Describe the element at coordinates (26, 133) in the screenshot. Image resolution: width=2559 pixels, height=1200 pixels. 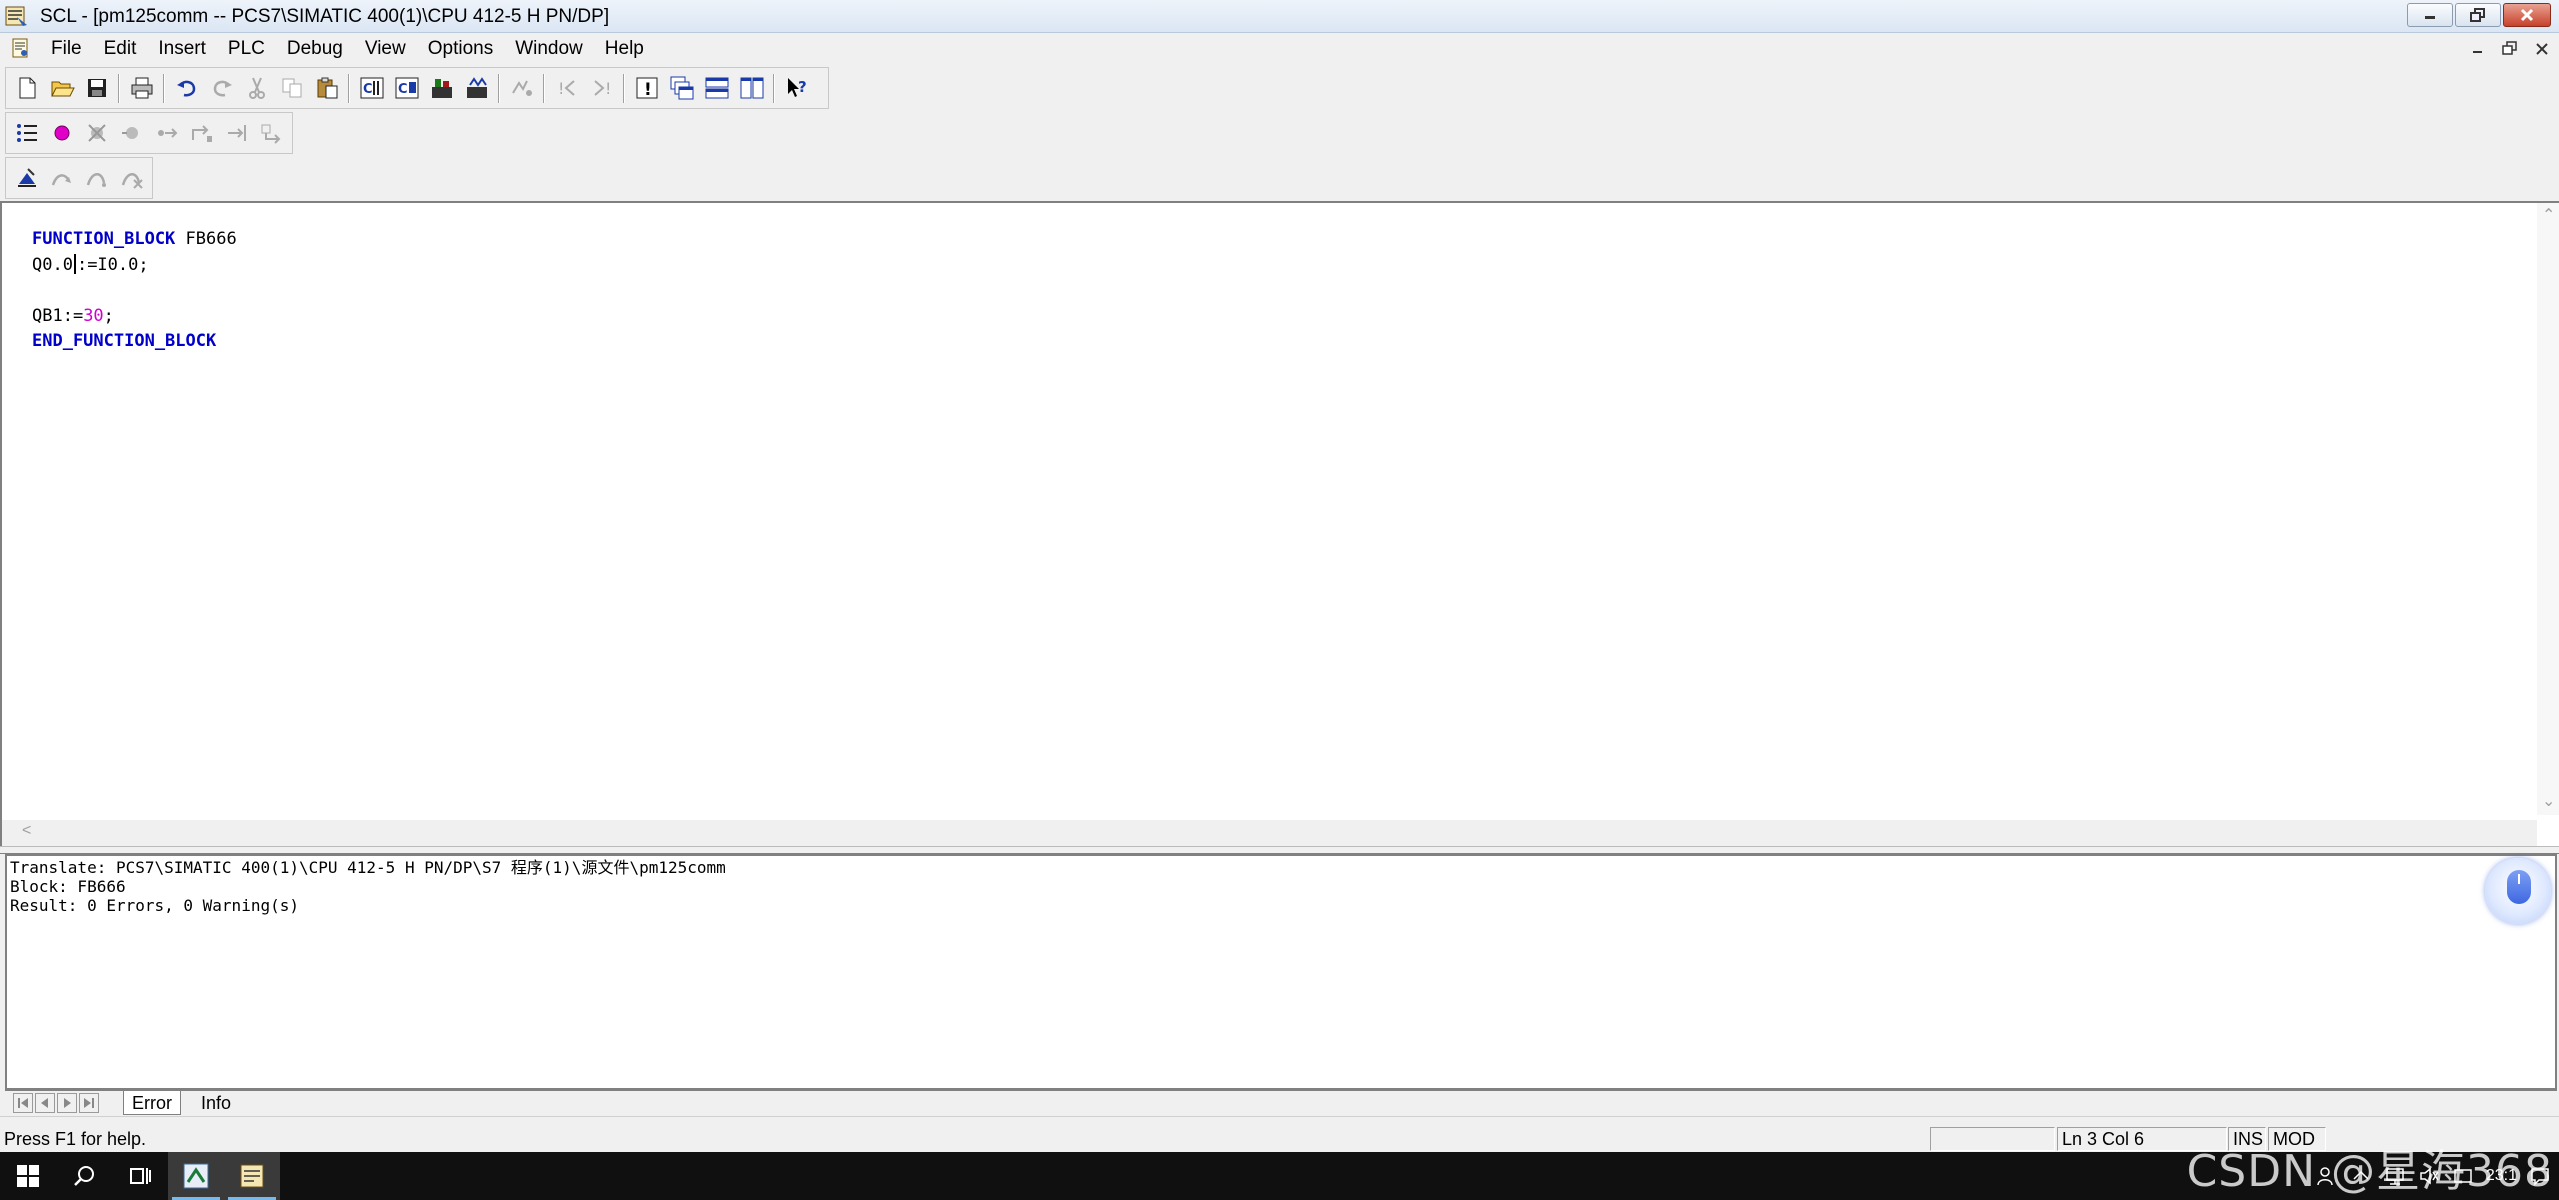
I see `list-button` at that location.